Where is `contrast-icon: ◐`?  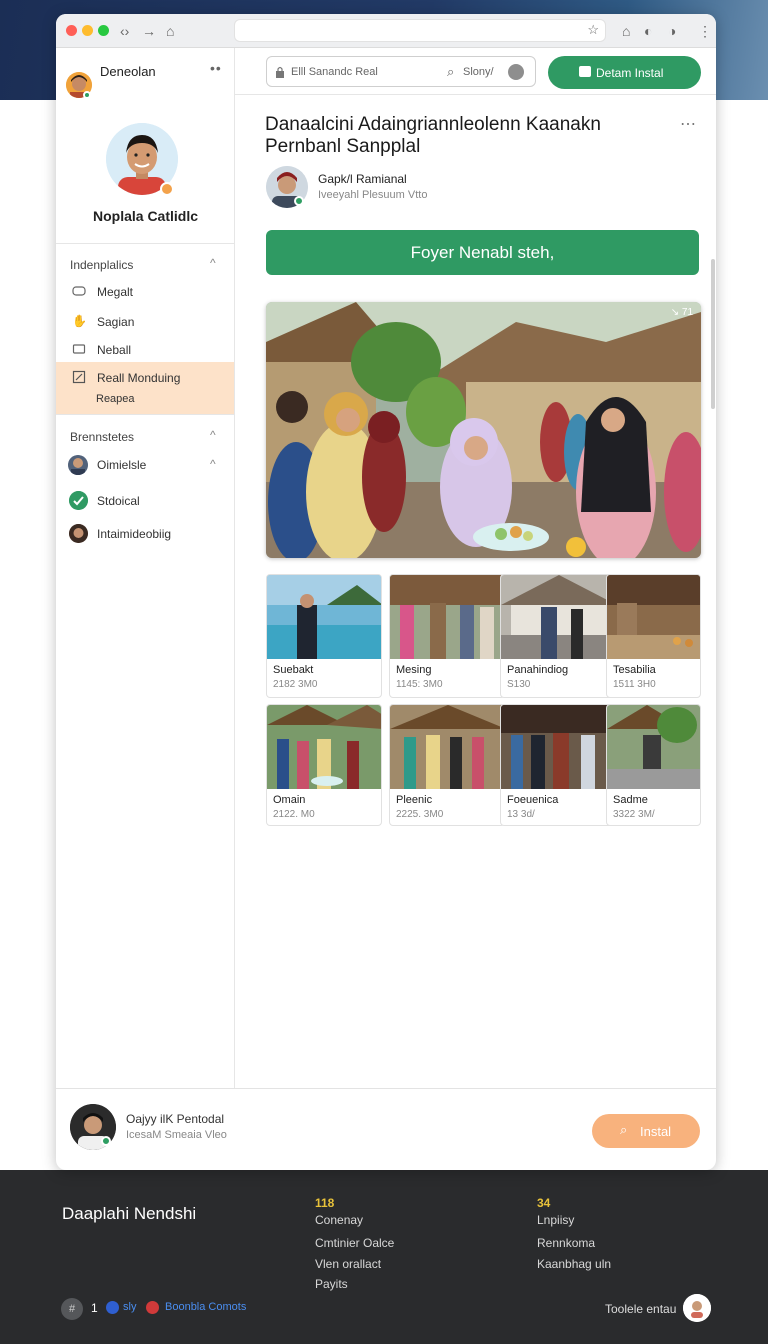 contrast-icon: ◐ is located at coordinates (648, 31).